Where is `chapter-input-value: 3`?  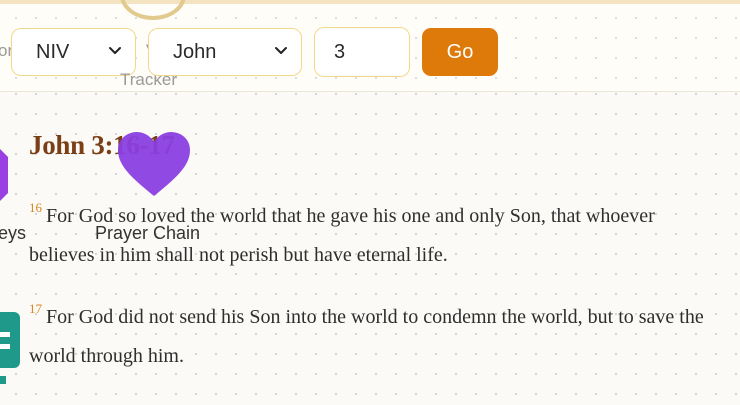
chapter-input-value: 3 is located at coordinates (340, 51).